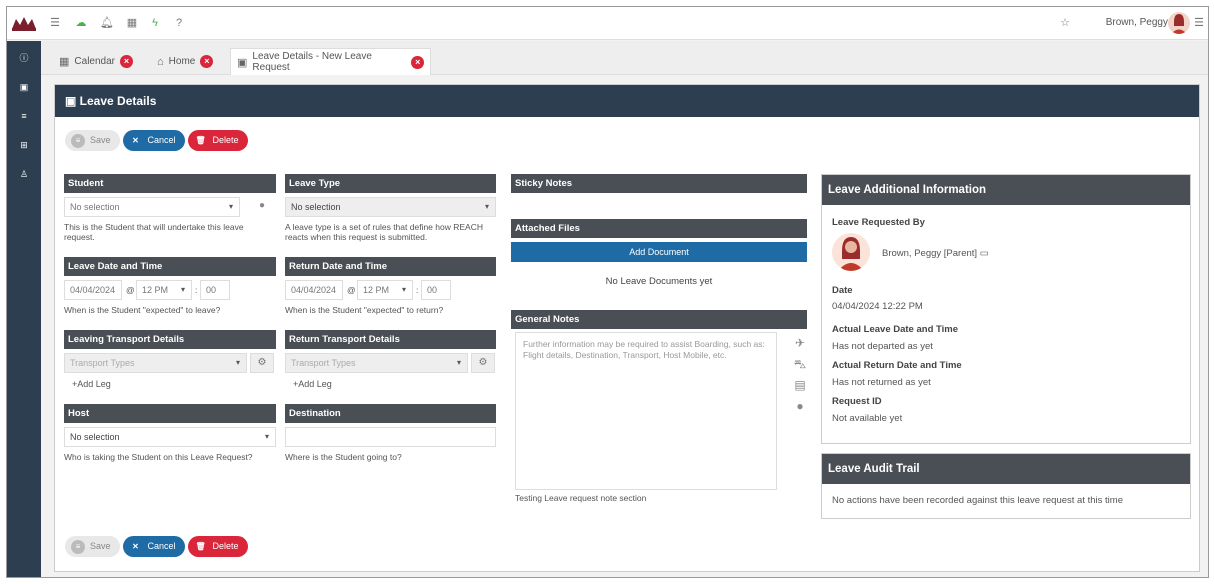  Describe the element at coordinates (314, 290) in the screenshot. I see `return-date-input: 04/04/2024` at that location.